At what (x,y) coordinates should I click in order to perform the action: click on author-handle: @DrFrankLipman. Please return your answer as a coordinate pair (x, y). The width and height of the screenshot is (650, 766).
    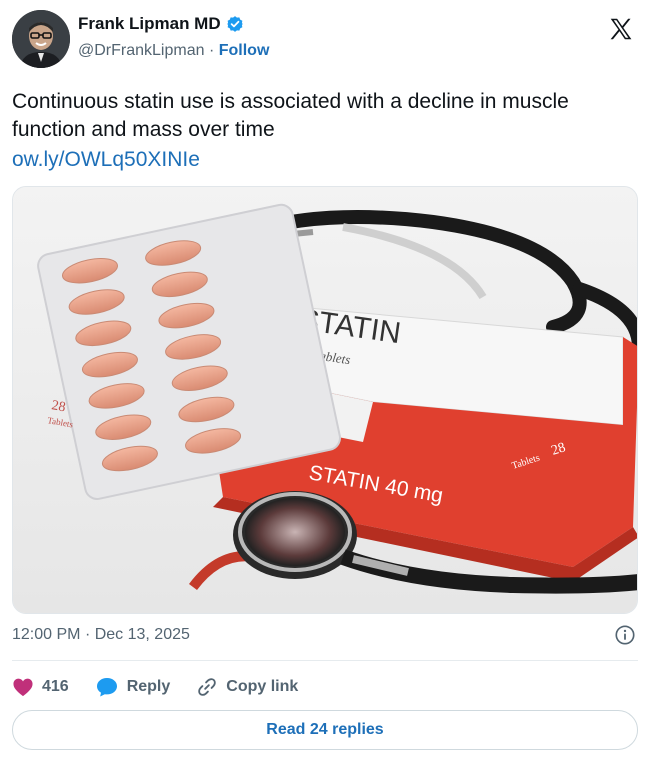
    Looking at the image, I should click on (141, 50).